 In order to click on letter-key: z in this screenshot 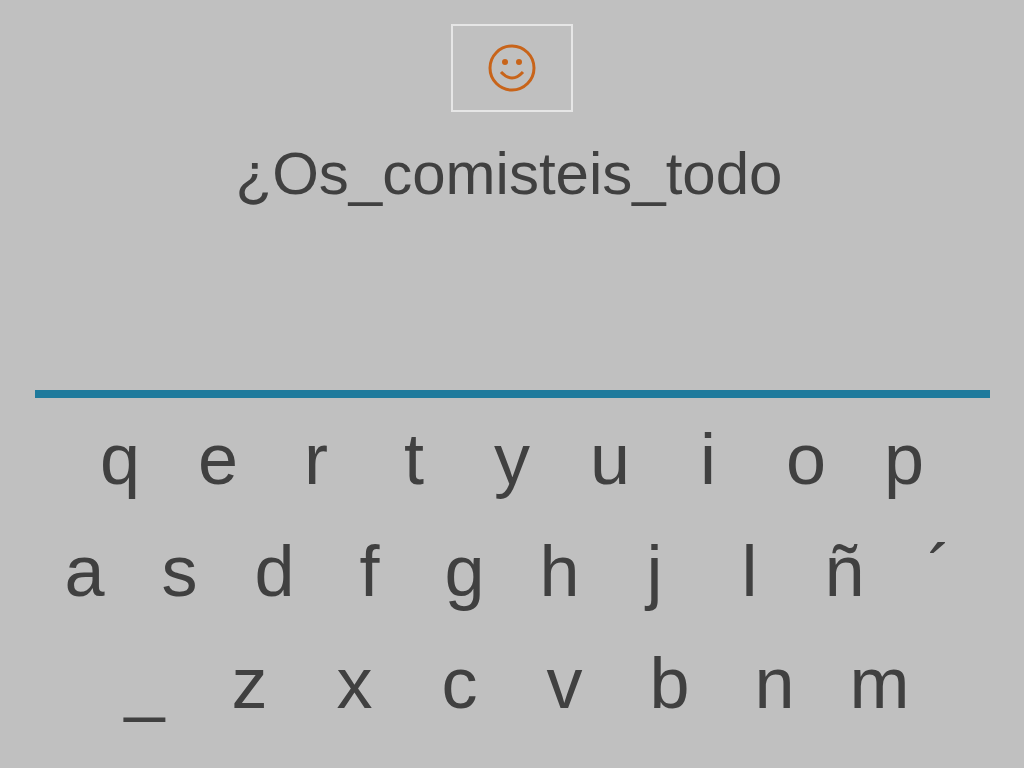, I will do `click(249, 683)`.